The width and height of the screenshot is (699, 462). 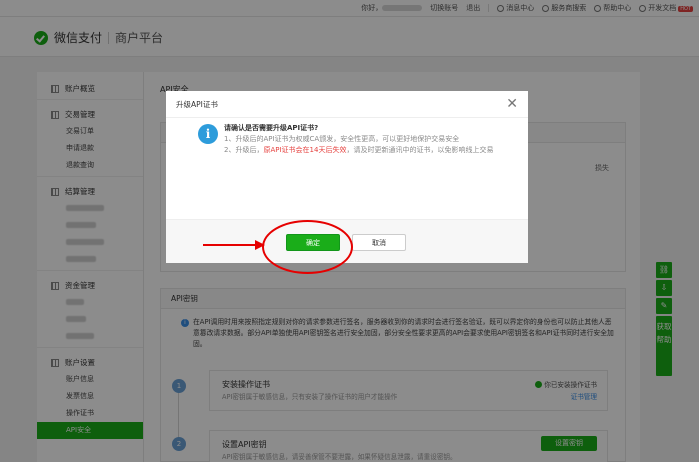 What do you see at coordinates (379, 242) in the screenshot?
I see `cancel-button: 取消` at bounding box center [379, 242].